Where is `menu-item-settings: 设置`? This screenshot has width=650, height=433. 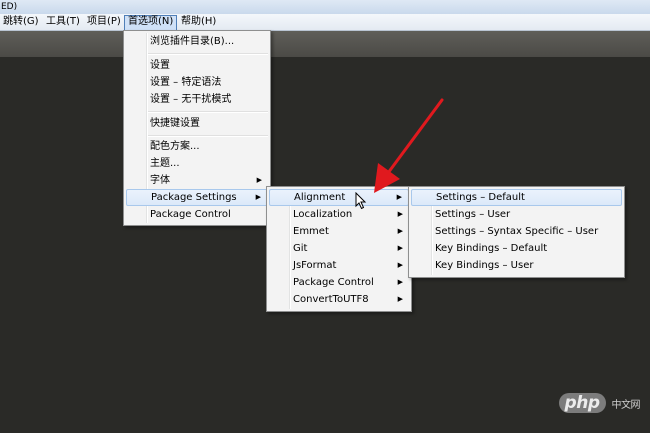
menu-item-settings: 设置 is located at coordinates (197, 65).